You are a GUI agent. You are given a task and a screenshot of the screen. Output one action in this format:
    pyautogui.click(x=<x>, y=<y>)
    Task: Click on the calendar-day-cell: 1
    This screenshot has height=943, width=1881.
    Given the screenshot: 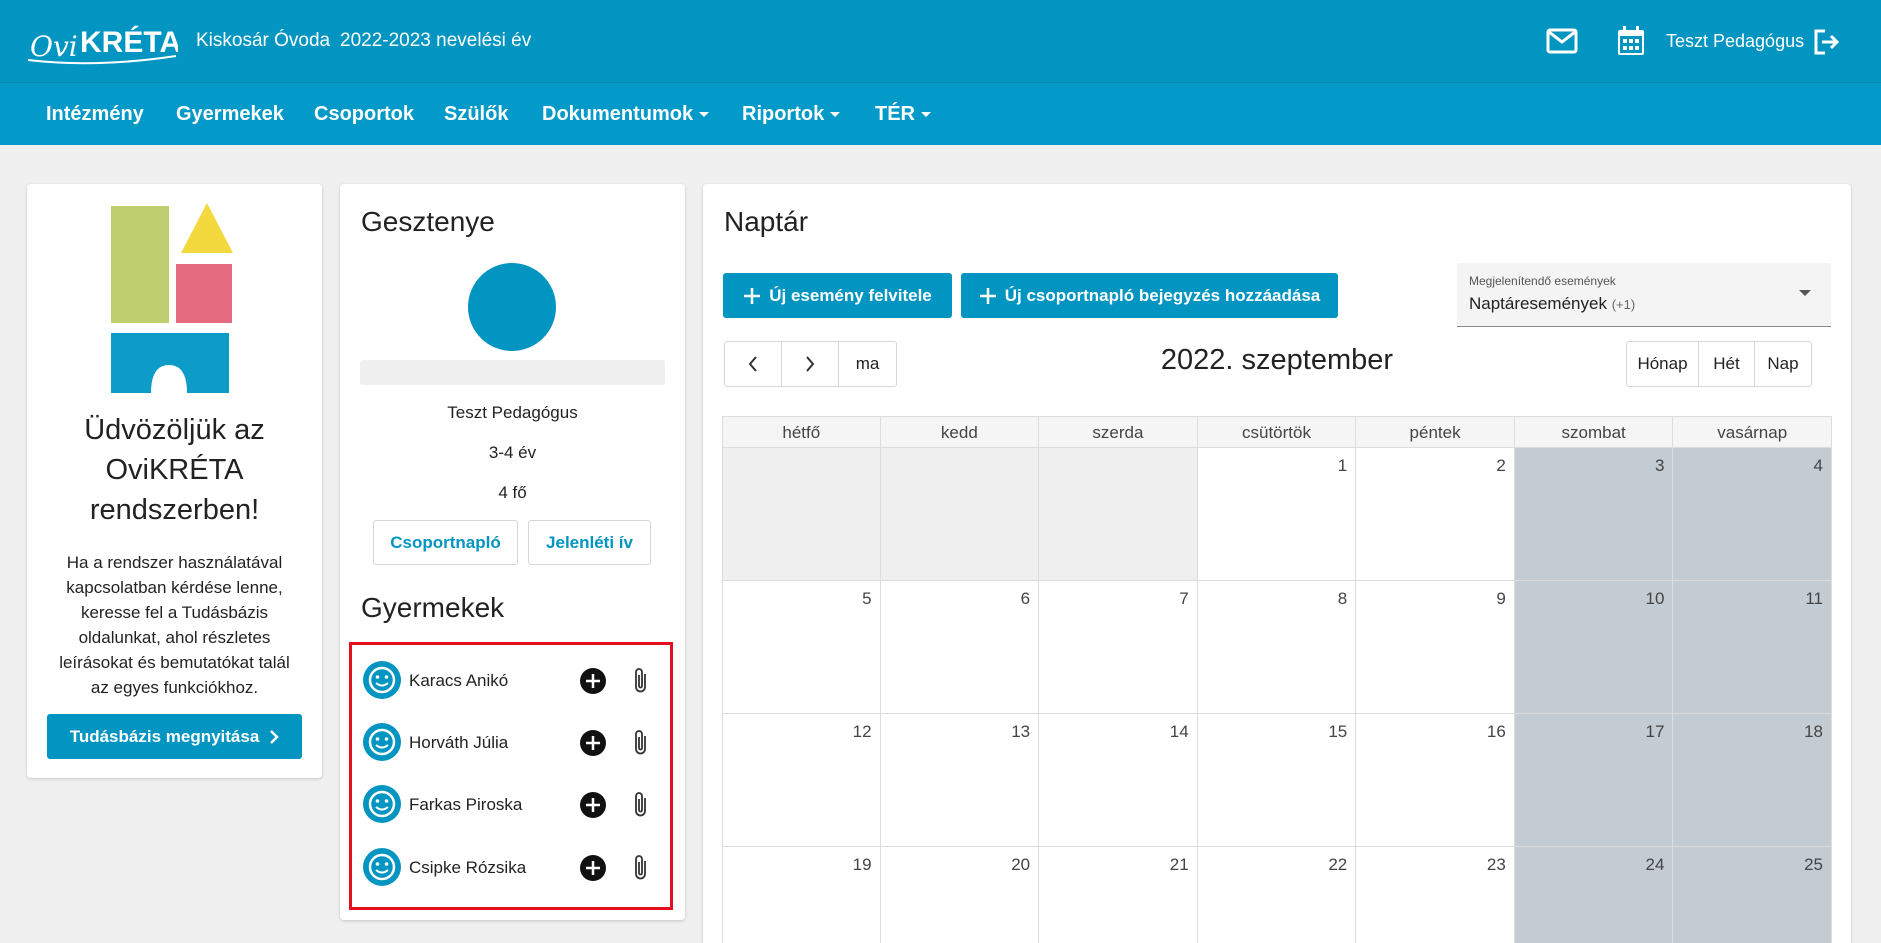 What is the action you would take?
    pyautogui.click(x=1277, y=514)
    